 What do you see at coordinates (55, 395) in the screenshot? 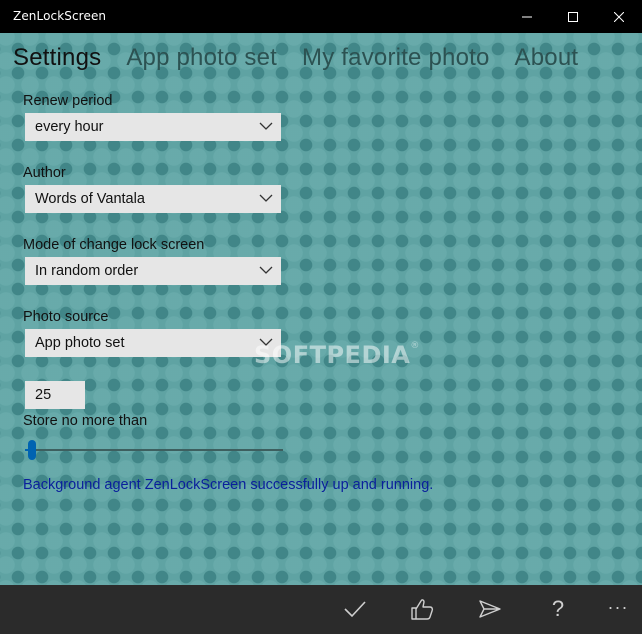
I see `store-limit-value-box: 25` at bounding box center [55, 395].